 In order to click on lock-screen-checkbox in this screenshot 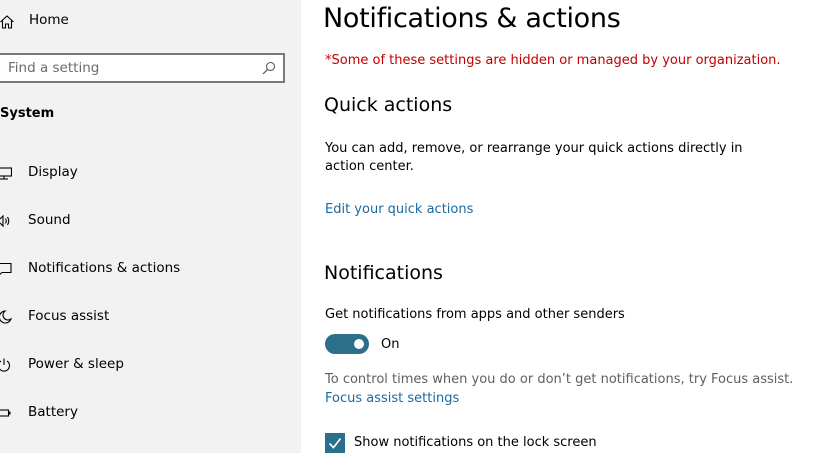, I will do `click(335, 443)`.